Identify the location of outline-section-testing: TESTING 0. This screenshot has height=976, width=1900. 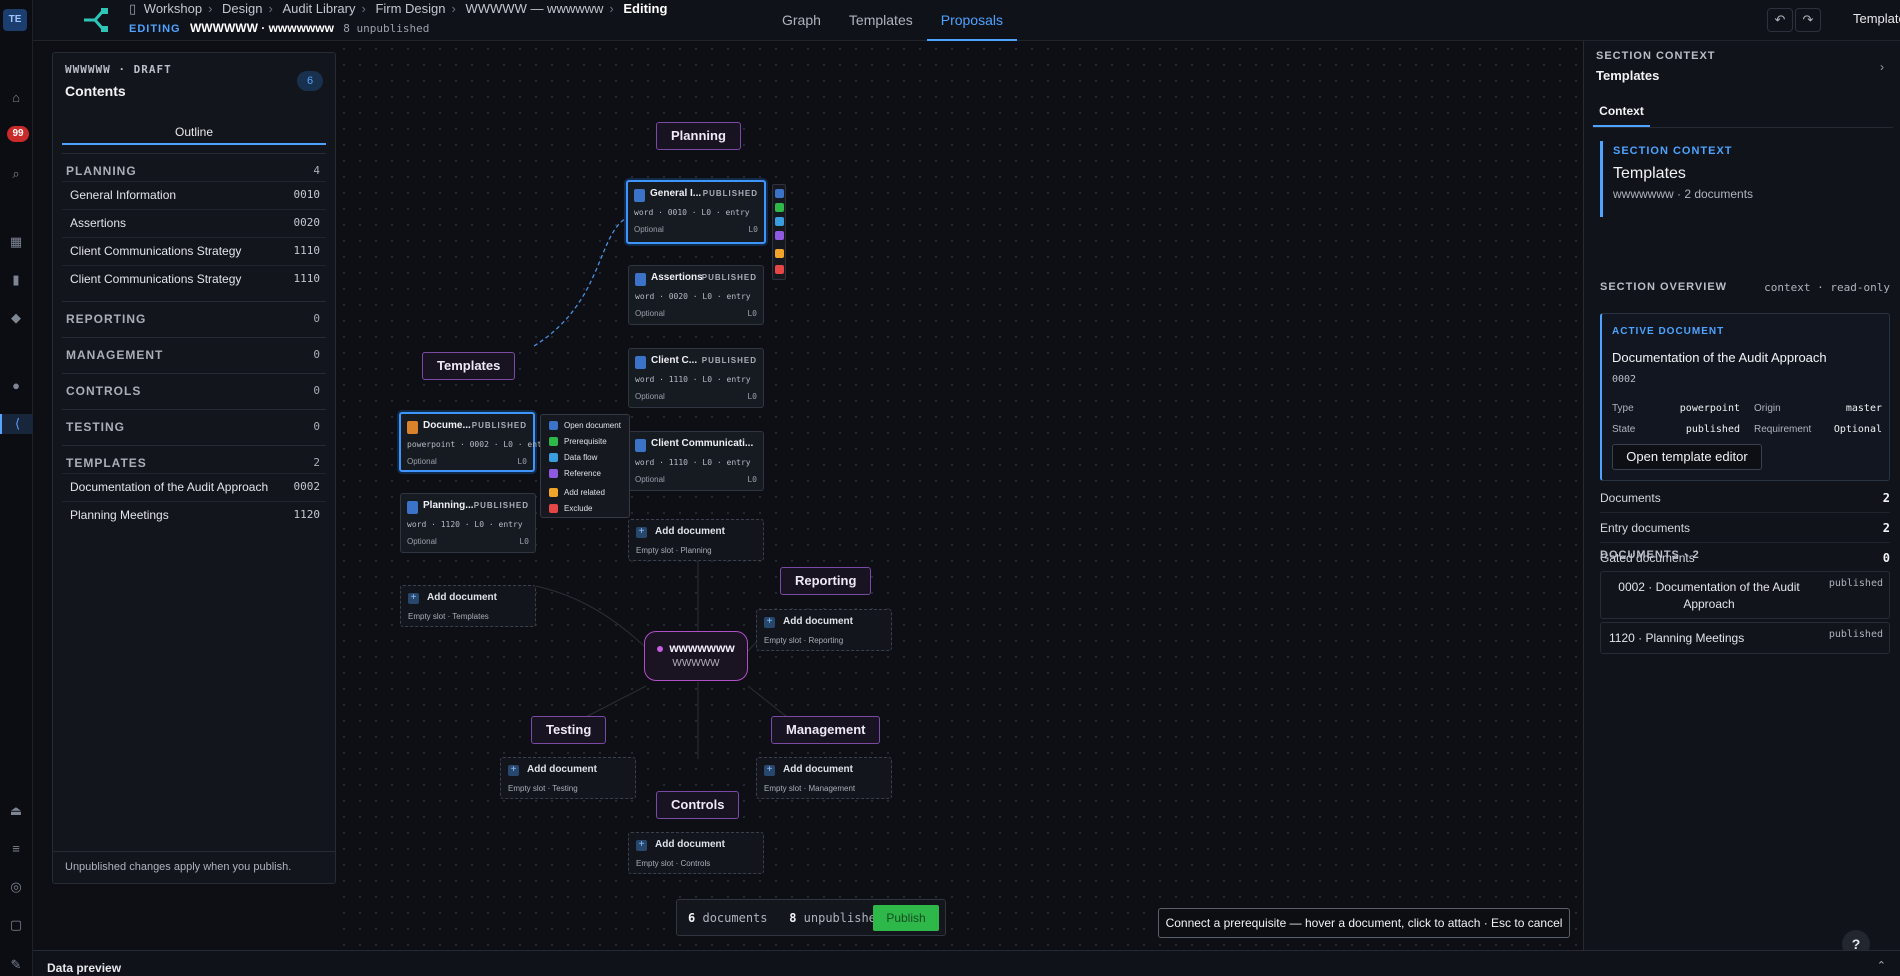
(194, 425).